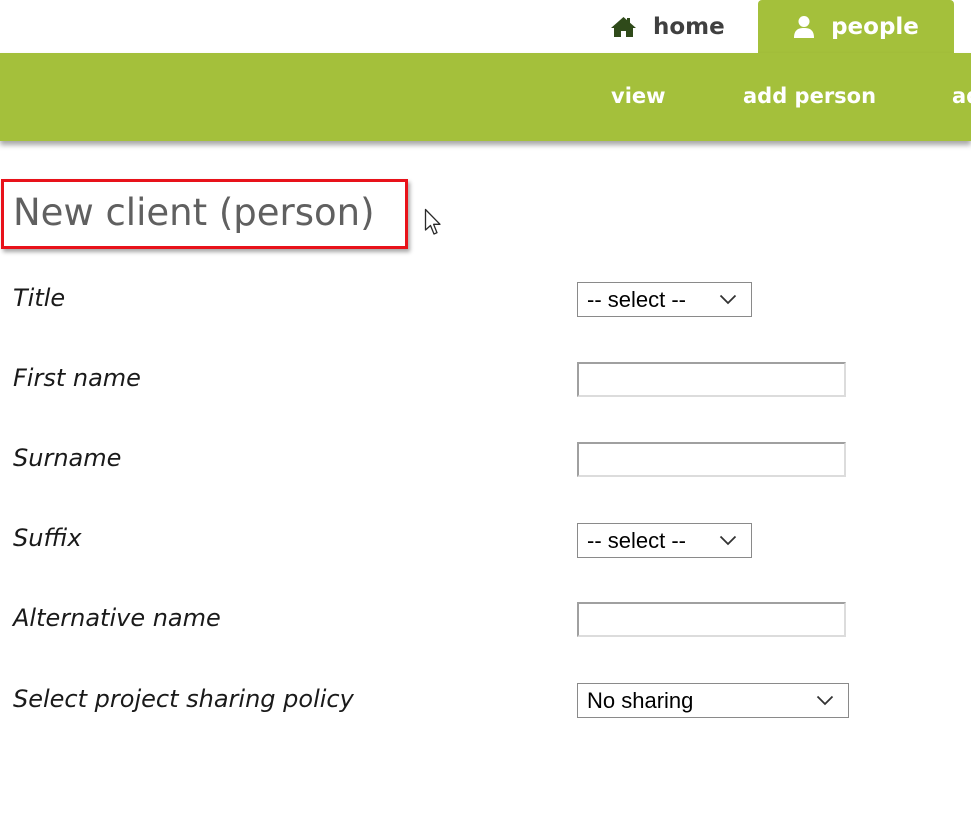 This screenshot has height=816, width=971. What do you see at coordinates (623, 26) in the screenshot?
I see `home-icon` at bounding box center [623, 26].